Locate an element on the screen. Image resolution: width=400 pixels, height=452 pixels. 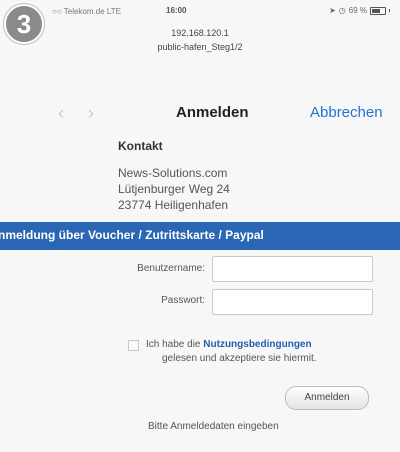
page-title: Anmelden is located at coordinates (212, 112).